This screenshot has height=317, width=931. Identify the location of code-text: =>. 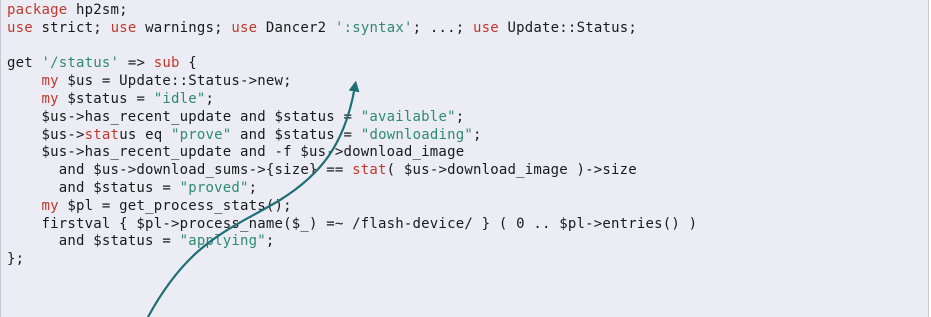
(136, 63).